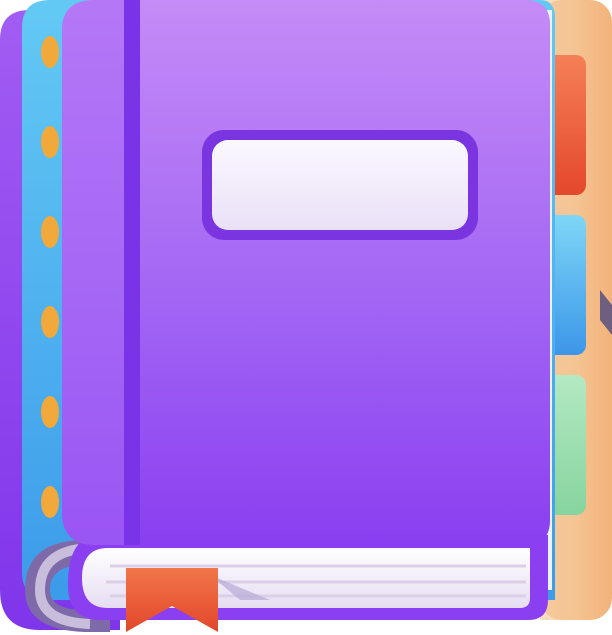 The height and width of the screenshot is (635, 612). What do you see at coordinates (172, 600) in the screenshot?
I see `bookmark-icon` at bounding box center [172, 600].